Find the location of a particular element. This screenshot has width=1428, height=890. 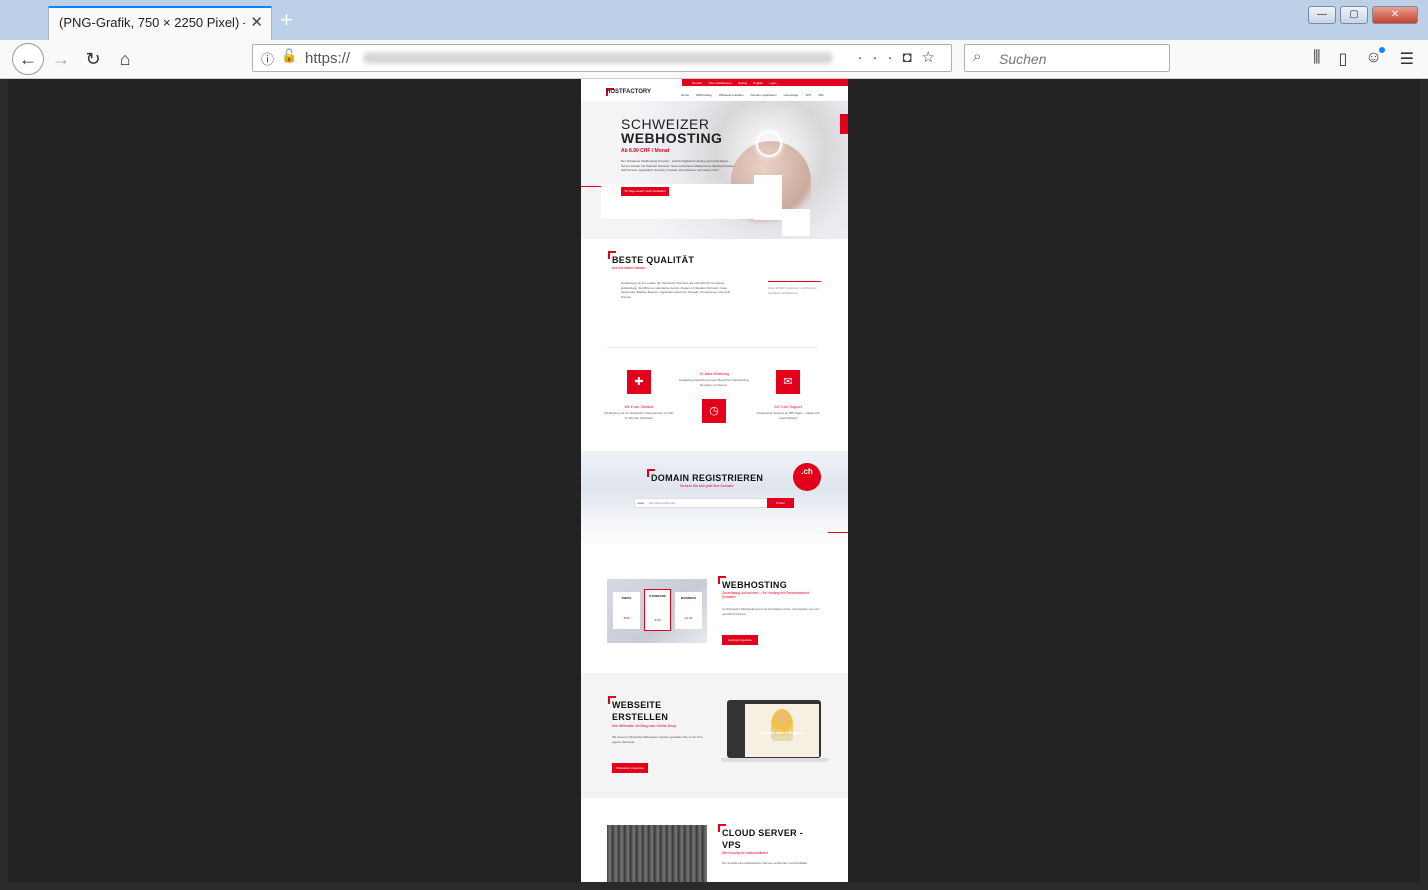

topbar-link: Über HostFactory is located at coordinates (720, 82).